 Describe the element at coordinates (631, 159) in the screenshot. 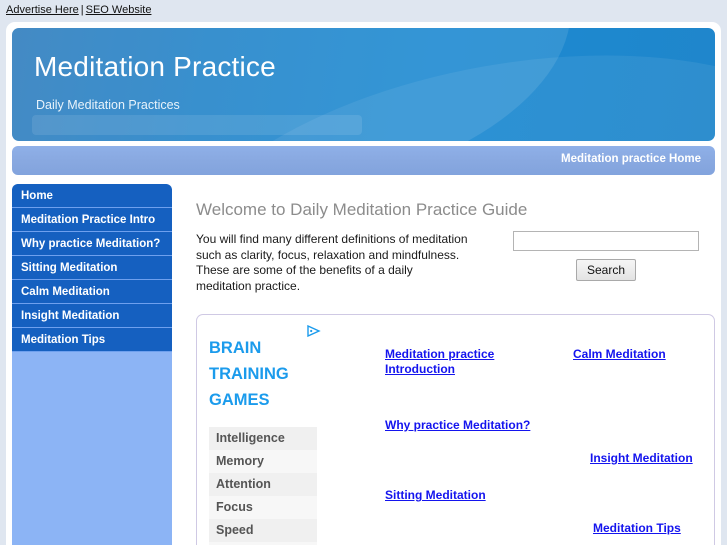

I see `nav-item-meditation-practice-home: Meditation practice Home` at that location.